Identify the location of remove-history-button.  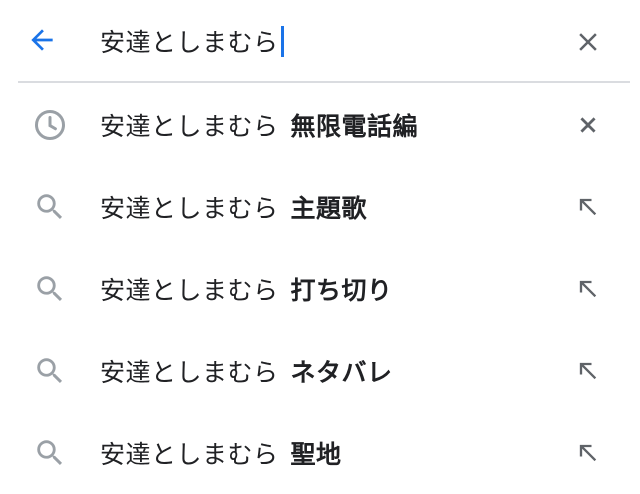
(588, 125).